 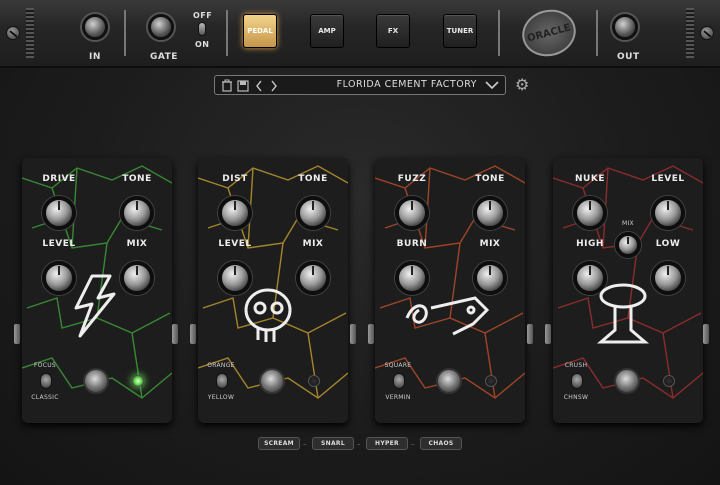 What do you see at coordinates (333, 443) in the screenshot?
I see `chain-button-snarl: SNARL` at bounding box center [333, 443].